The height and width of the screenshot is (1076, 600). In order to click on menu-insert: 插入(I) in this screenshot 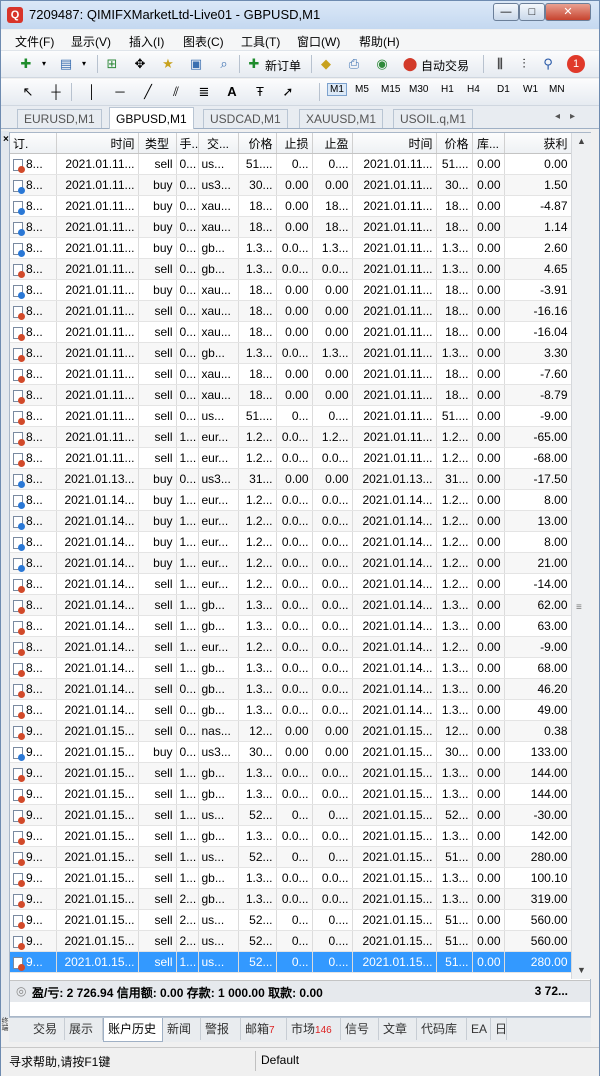, I will do `click(146, 41)`.